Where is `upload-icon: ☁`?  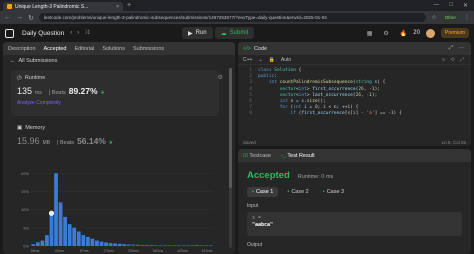 upload-icon: ☁ is located at coordinates (223, 33).